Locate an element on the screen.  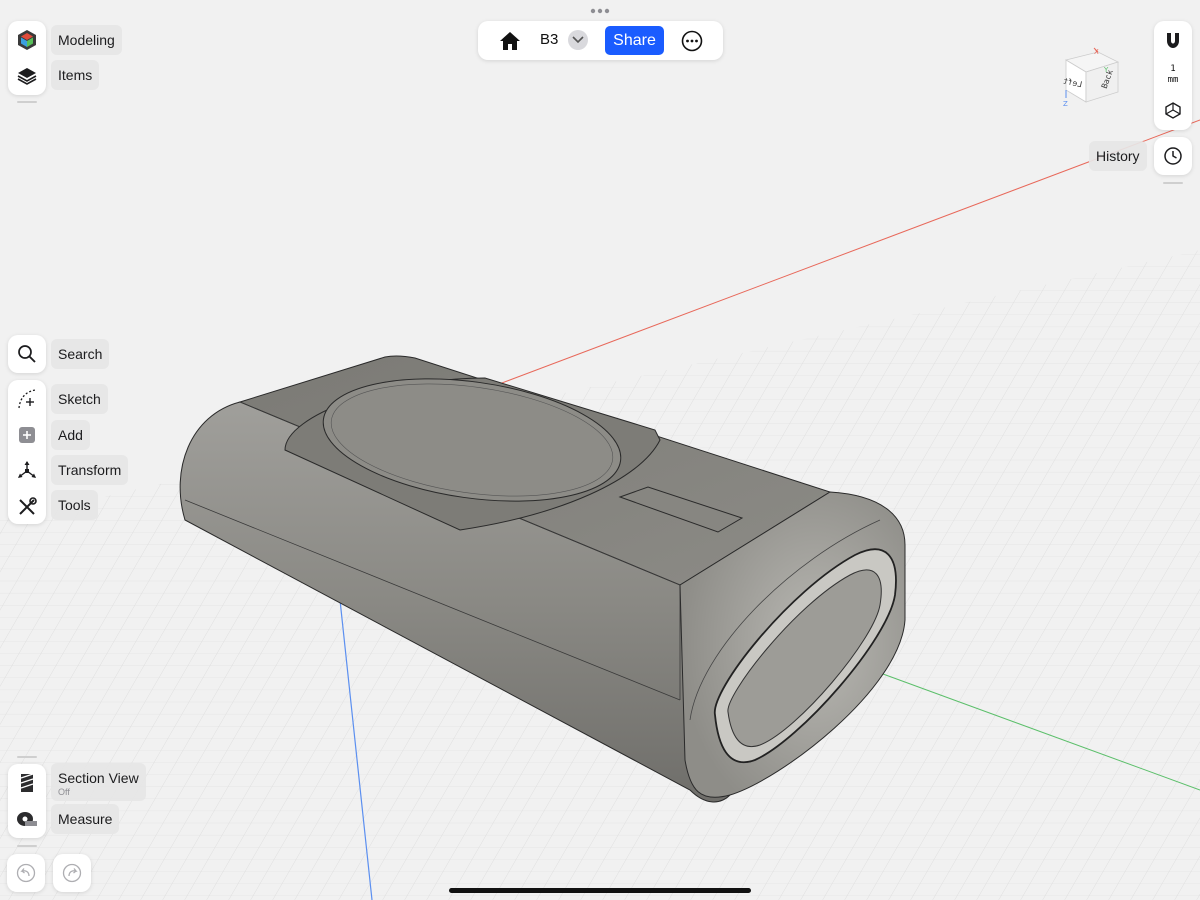
document-name: B3 is located at coordinates (549, 39).